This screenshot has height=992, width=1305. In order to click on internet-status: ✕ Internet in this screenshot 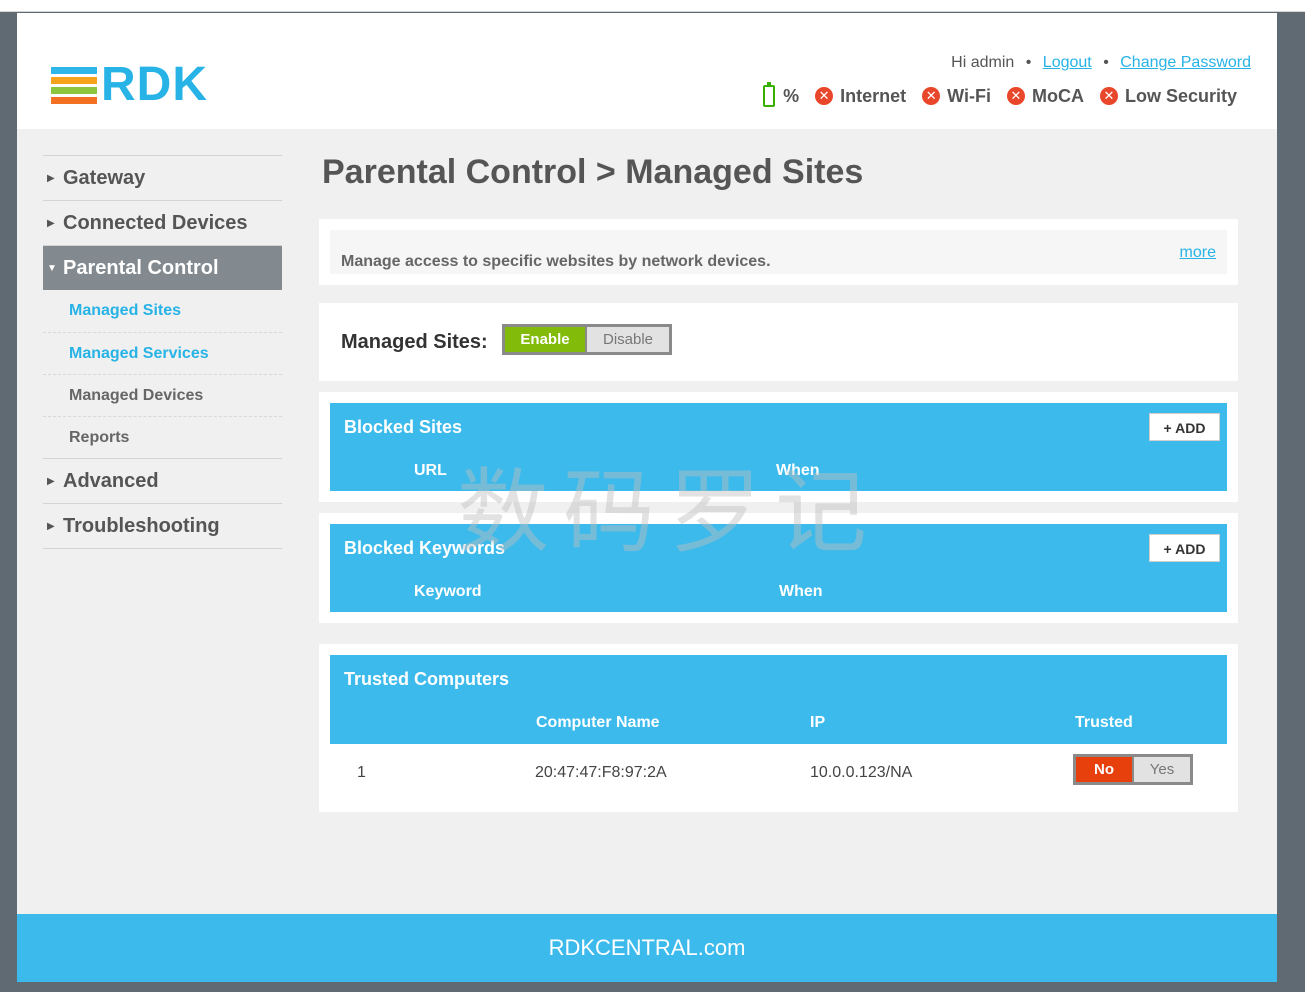, I will do `click(860, 96)`.